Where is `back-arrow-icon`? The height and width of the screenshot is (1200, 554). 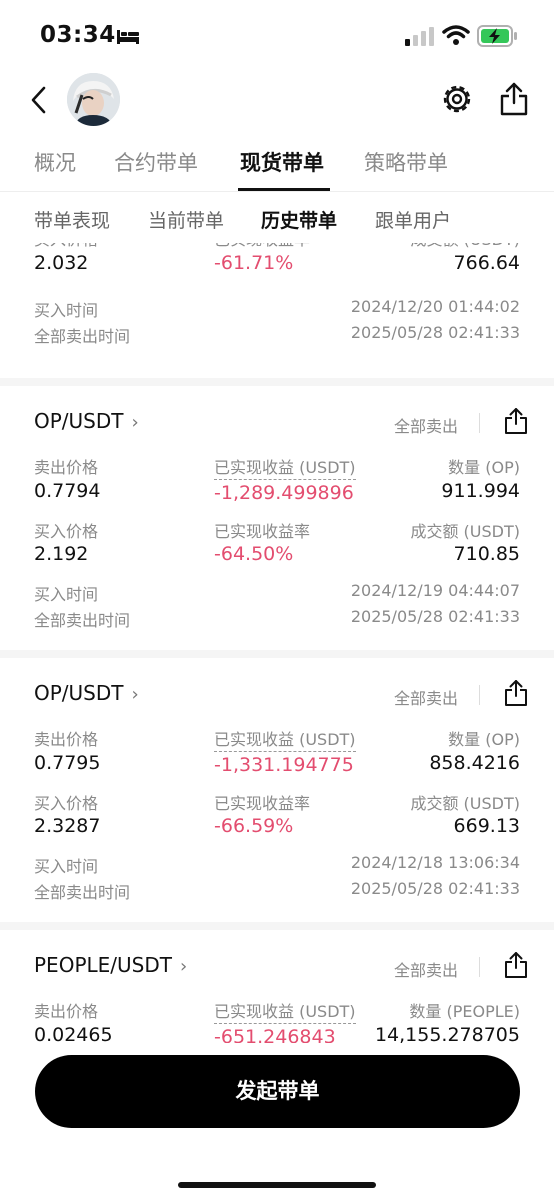
back-arrow-icon is located at coordinates (39, 100).